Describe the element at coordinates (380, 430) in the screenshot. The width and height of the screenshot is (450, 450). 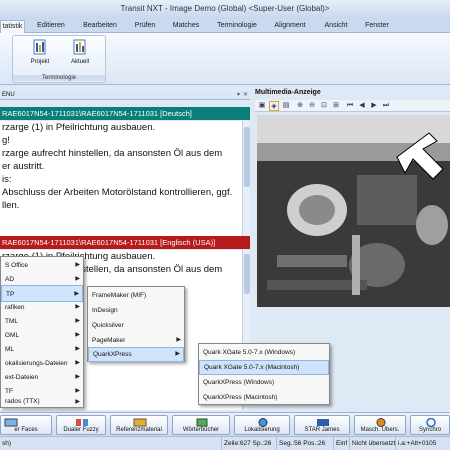
I see `taskbar-label: Masch. Übers.` at that location.